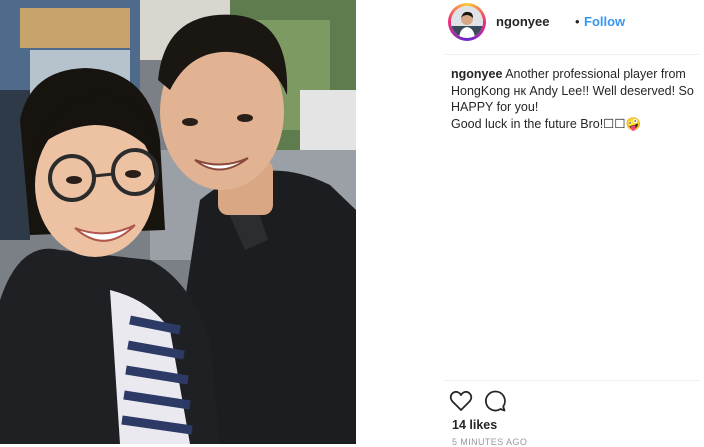  I want to click on header-divider, so click(572, 54).